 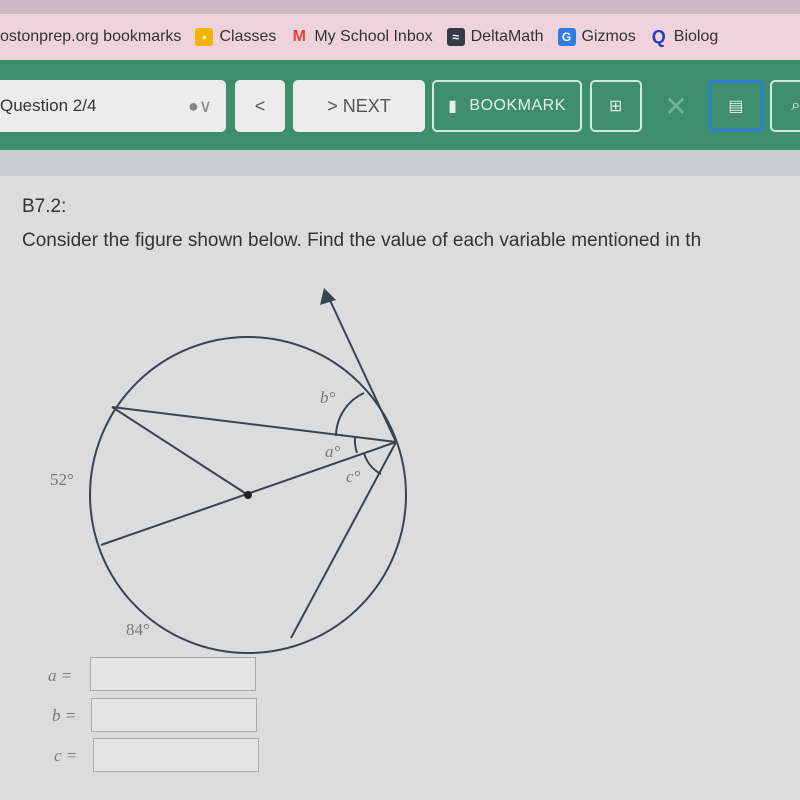 What do you see at coordinates (60, 675) in the screenshot?
I see `answer-label-a: a =` at bounding box center [60, 675].